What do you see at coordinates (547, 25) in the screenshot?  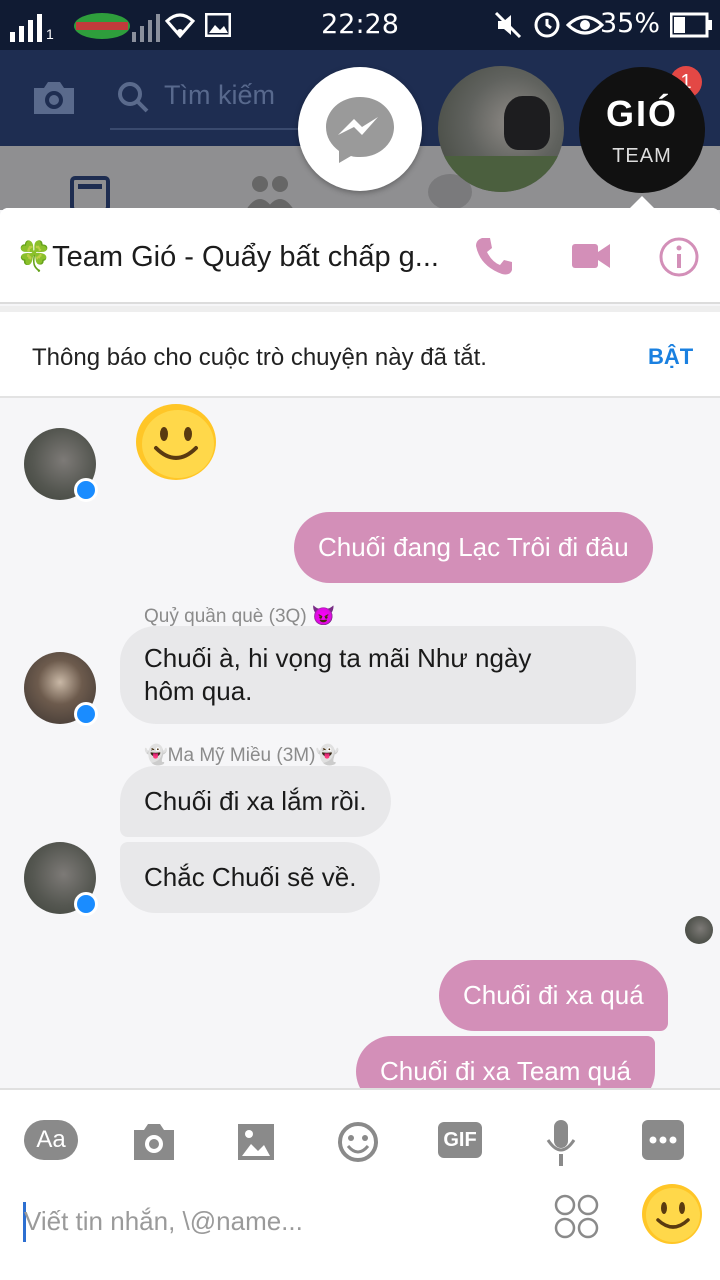 I see `alarm-icon` at bounding box center [547, 25].